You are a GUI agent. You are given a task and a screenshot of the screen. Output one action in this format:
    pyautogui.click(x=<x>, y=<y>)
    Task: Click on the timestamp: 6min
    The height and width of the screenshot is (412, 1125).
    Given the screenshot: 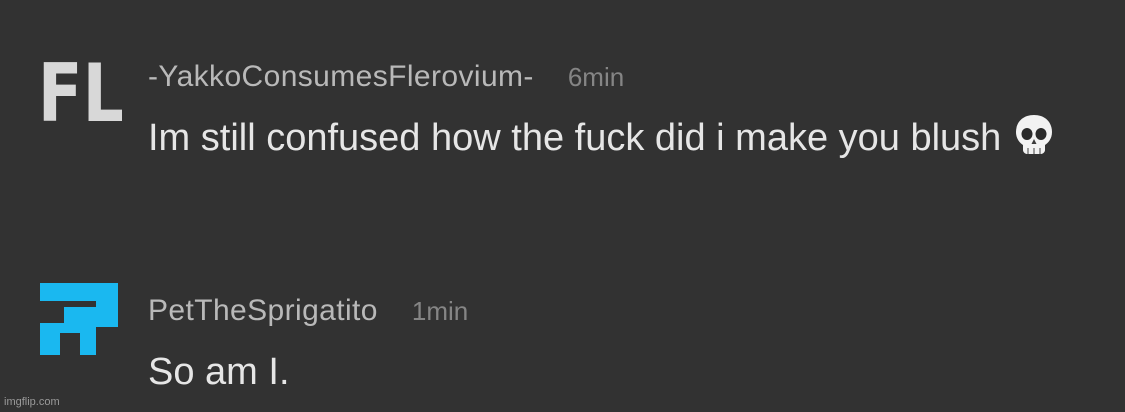 What is the action you would take?
    pyautogui.click(x=596, y=77)
    